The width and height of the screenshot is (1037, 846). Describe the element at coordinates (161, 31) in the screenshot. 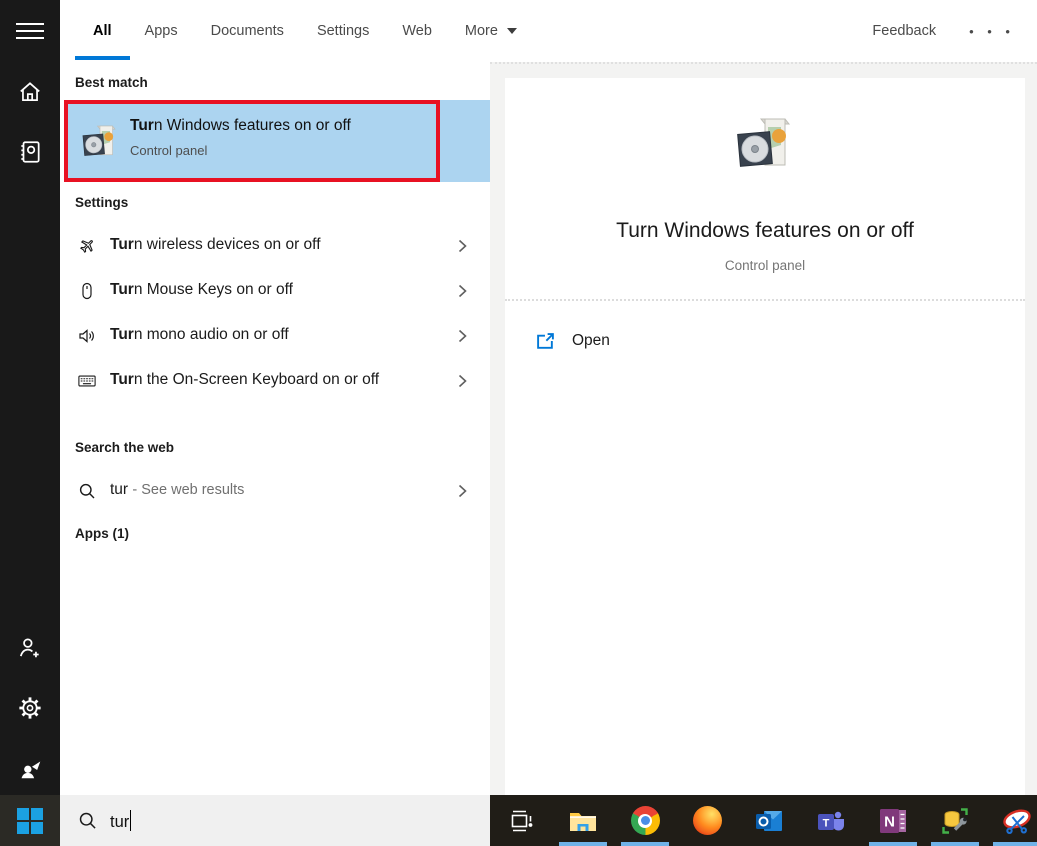

I see `tab-apps: Apps` at that location.